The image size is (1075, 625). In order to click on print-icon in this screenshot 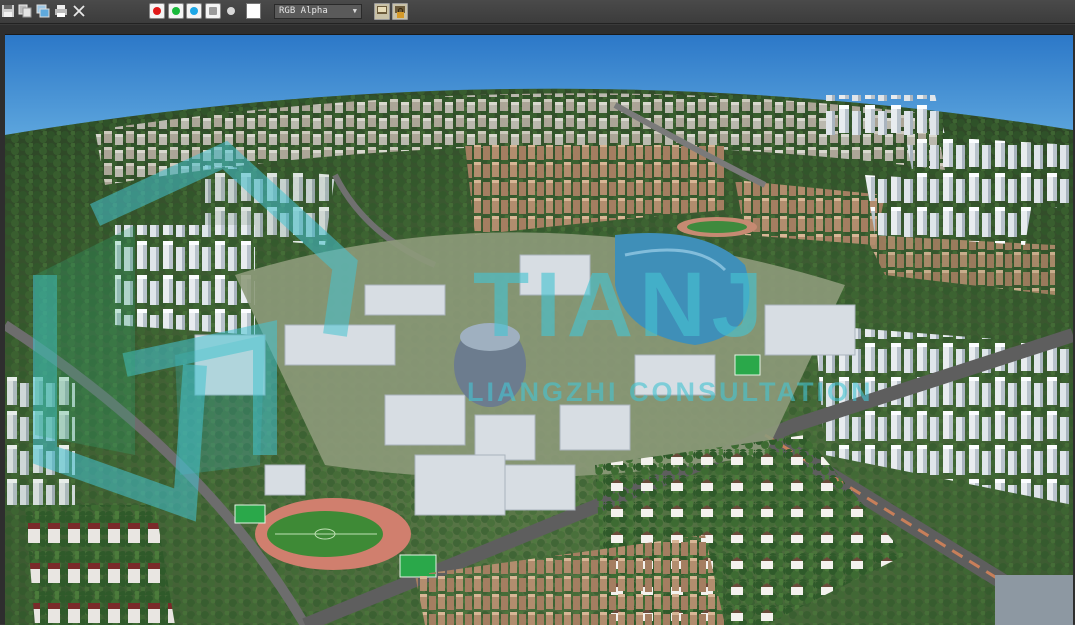, I will do `click(61, 11)`.